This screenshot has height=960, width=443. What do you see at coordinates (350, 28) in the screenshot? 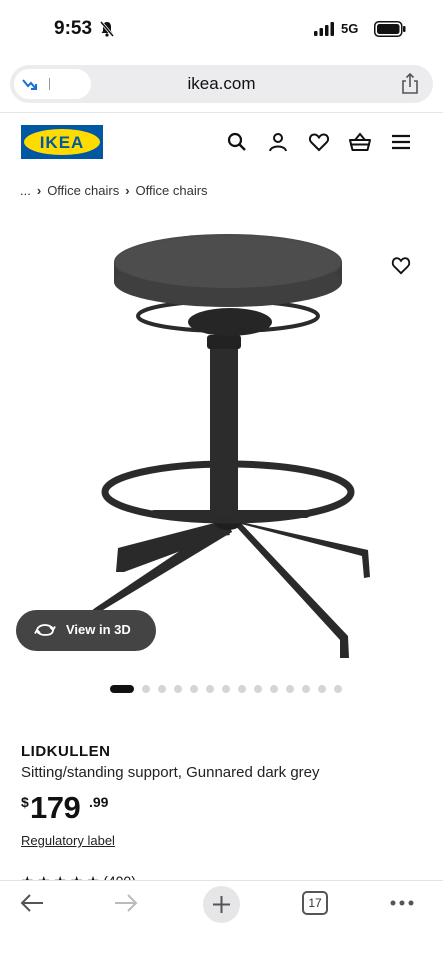
I see `network-type: 5G` at bounding box center [350, 28].